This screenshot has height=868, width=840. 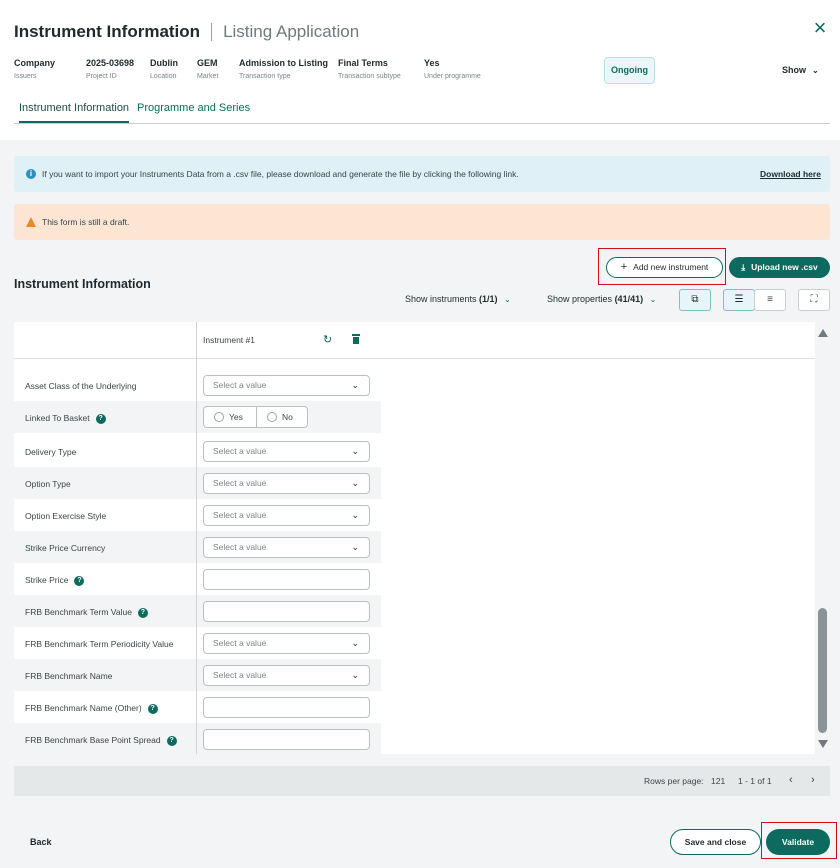 I want to click on table-row: Delivery Type Select a value ⌄, so click(x=197, y=451).